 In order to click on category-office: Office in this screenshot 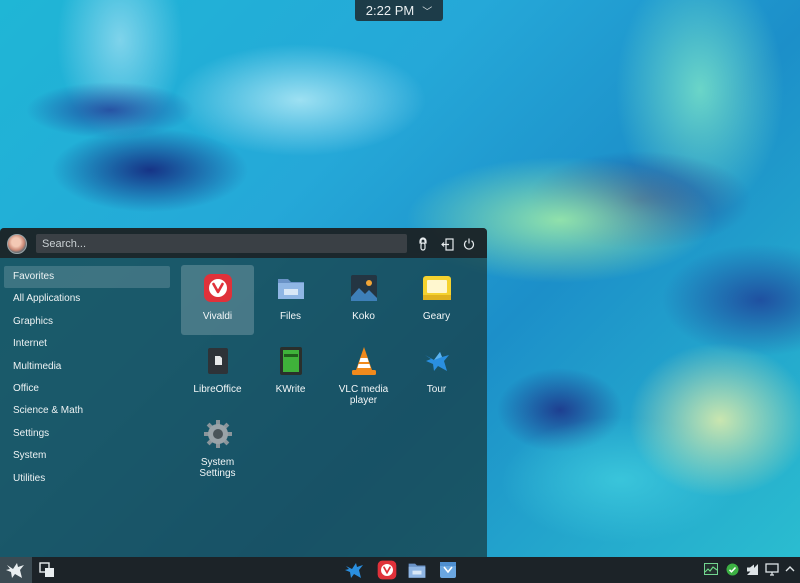, I will do `click(87, 389)`.